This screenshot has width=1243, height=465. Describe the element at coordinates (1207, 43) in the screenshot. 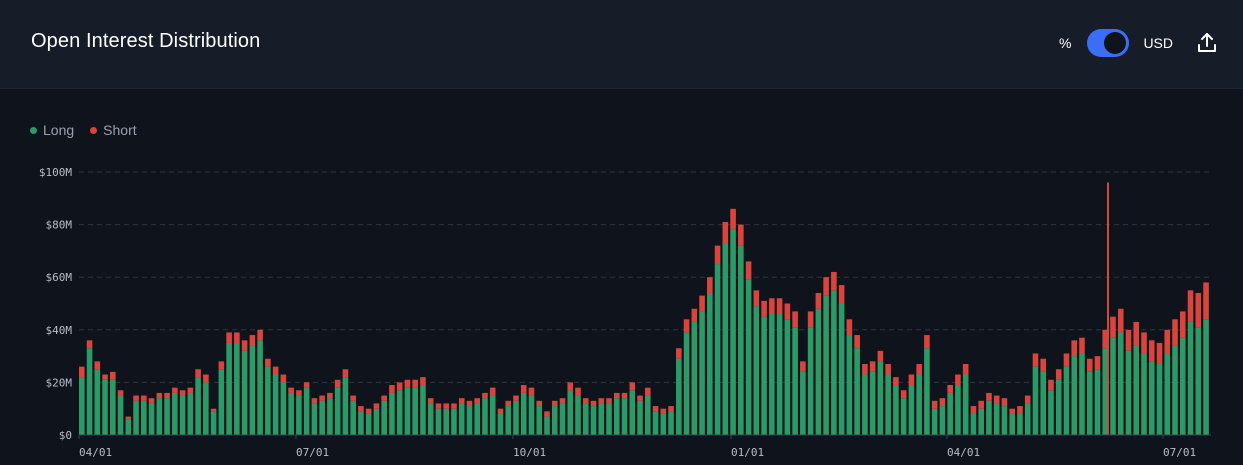

I see `share-icon` at that location.